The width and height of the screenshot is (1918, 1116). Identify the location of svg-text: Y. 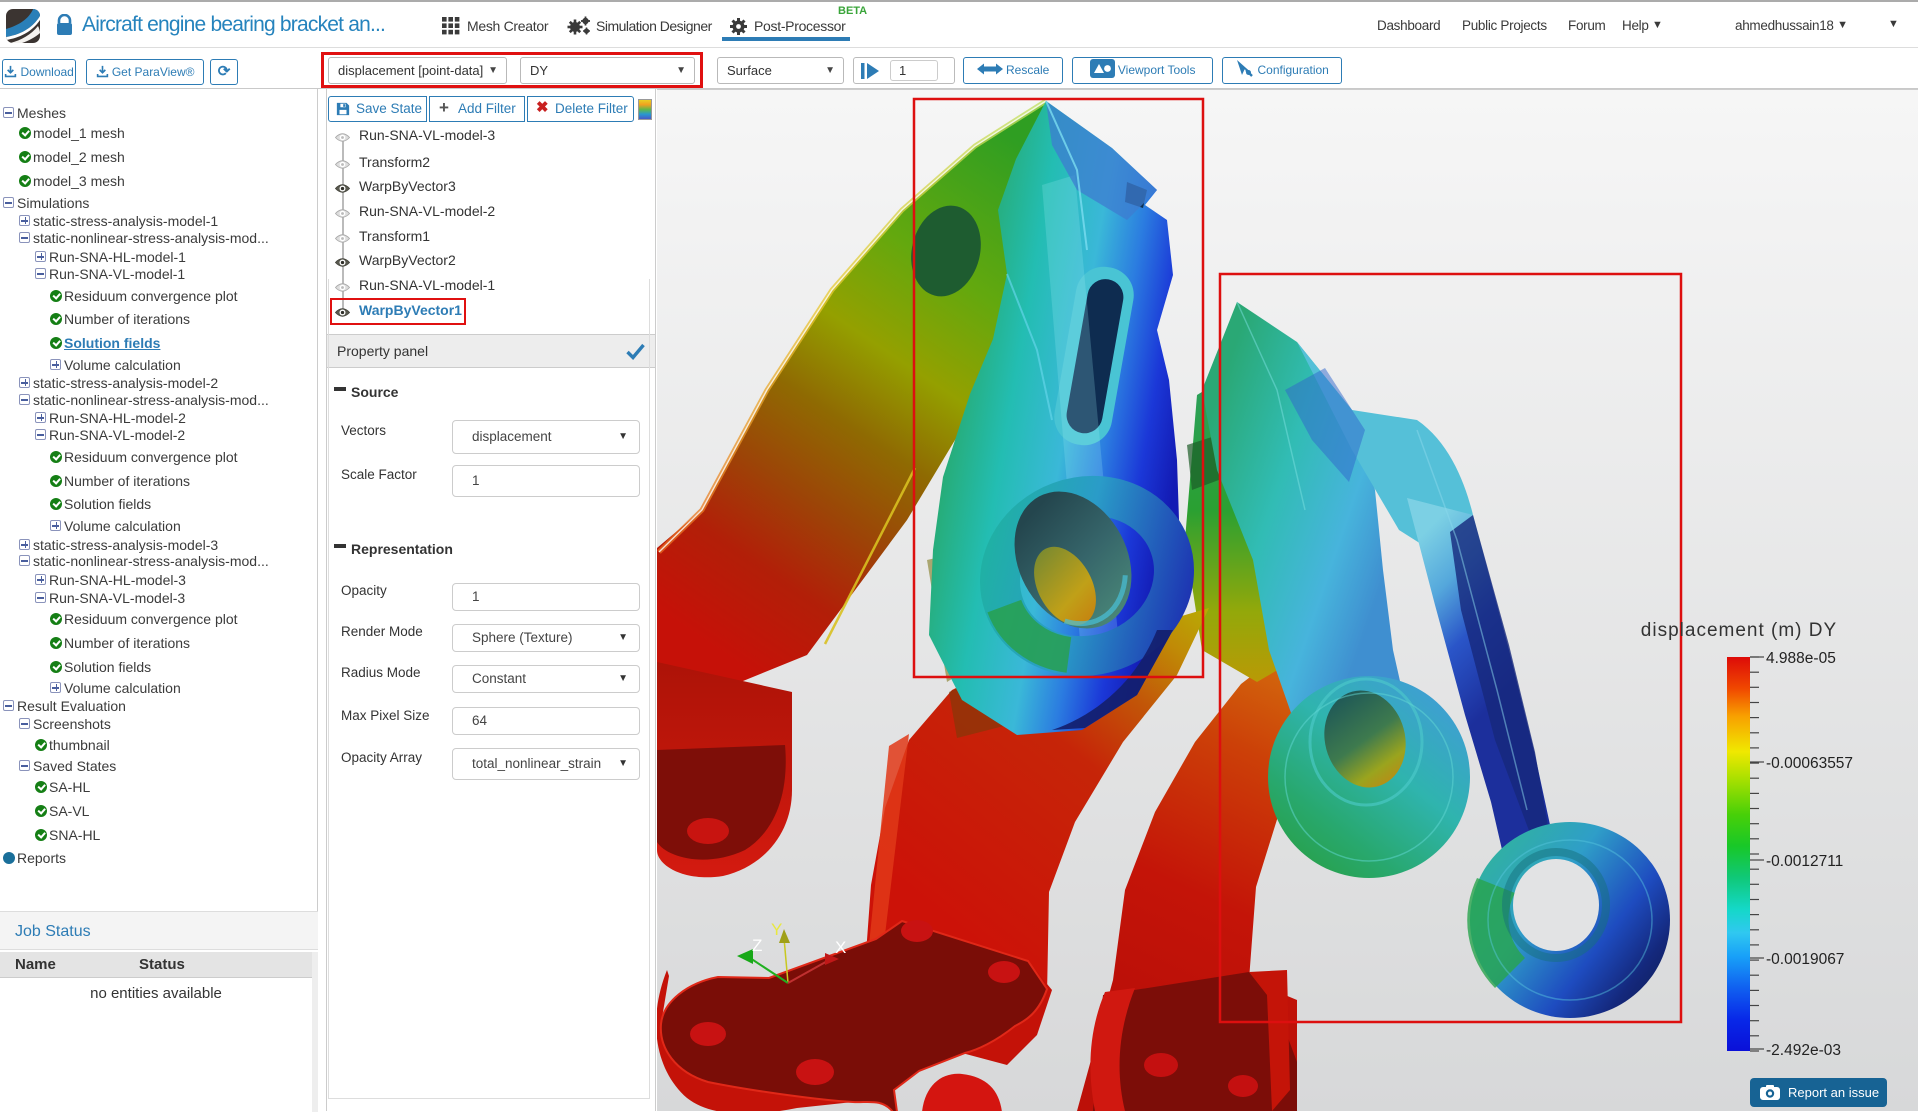
(776, 929).